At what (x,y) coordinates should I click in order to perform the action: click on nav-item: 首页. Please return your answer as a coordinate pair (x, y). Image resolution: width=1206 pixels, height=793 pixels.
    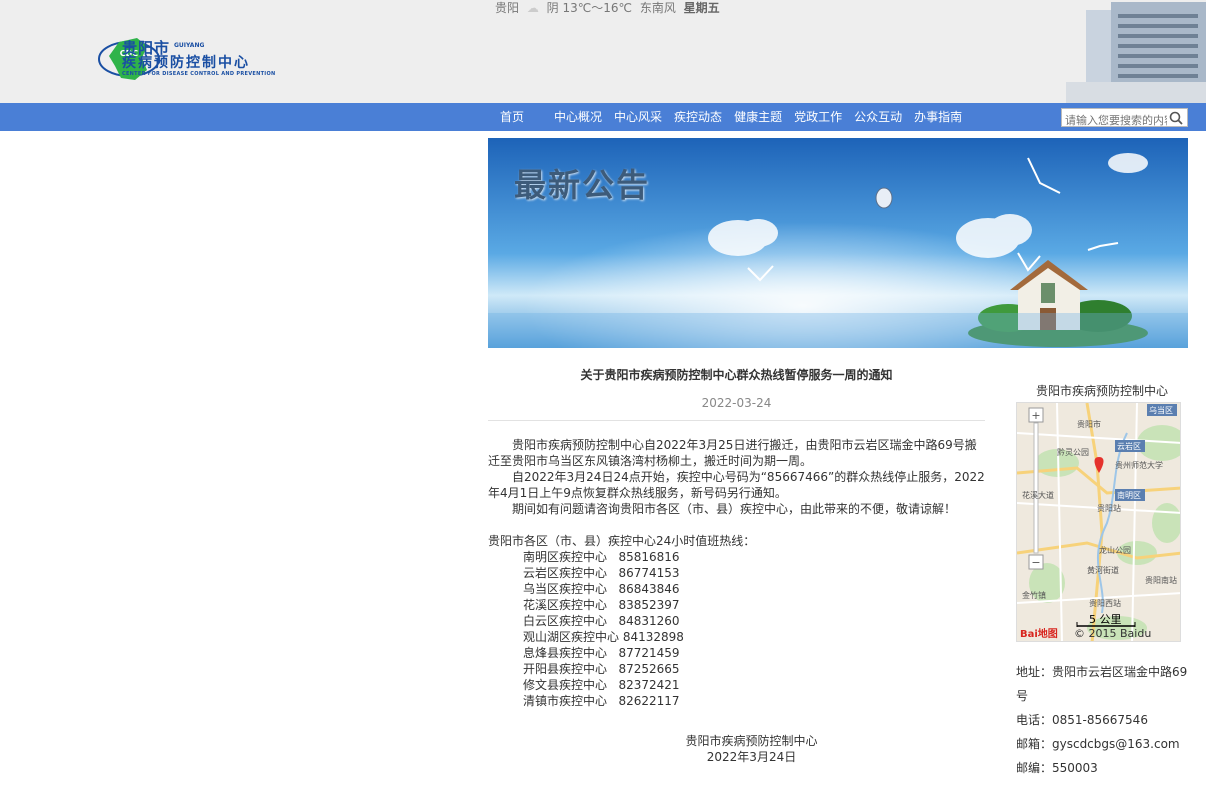
    Looking at the image, I should click on (512, 117).